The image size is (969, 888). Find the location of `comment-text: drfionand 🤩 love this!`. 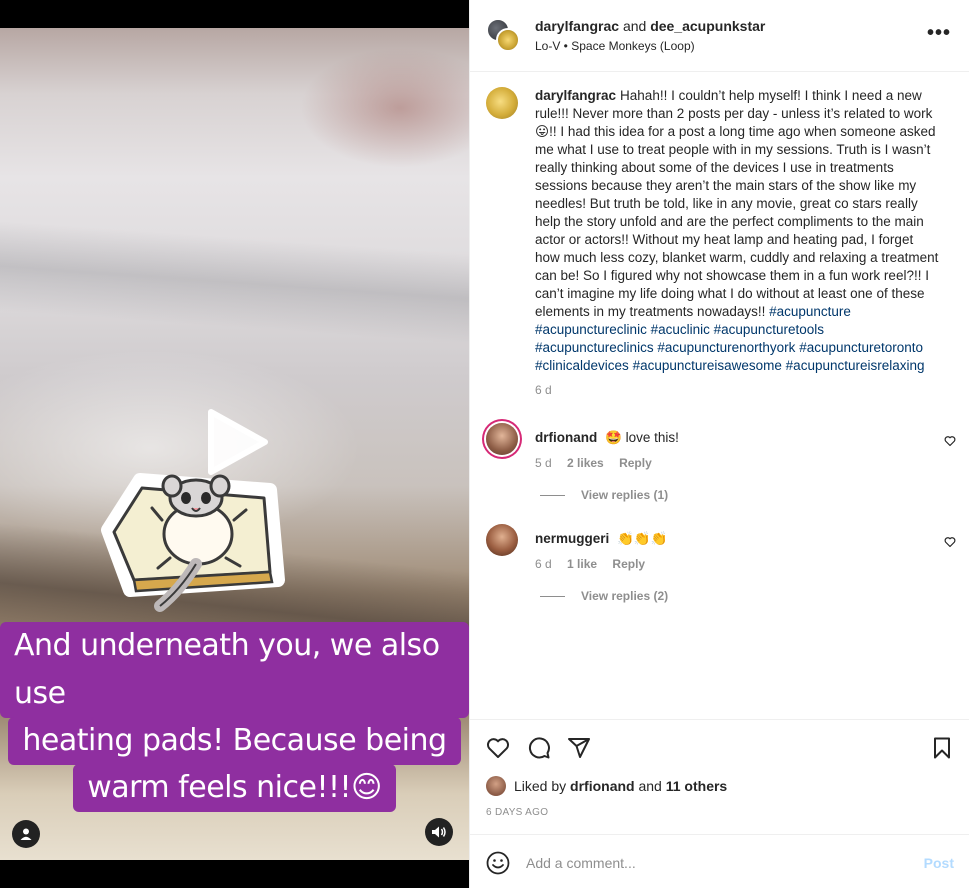

comment-text: drfionand 🤩 love this! is located at coordinates (730, 435).